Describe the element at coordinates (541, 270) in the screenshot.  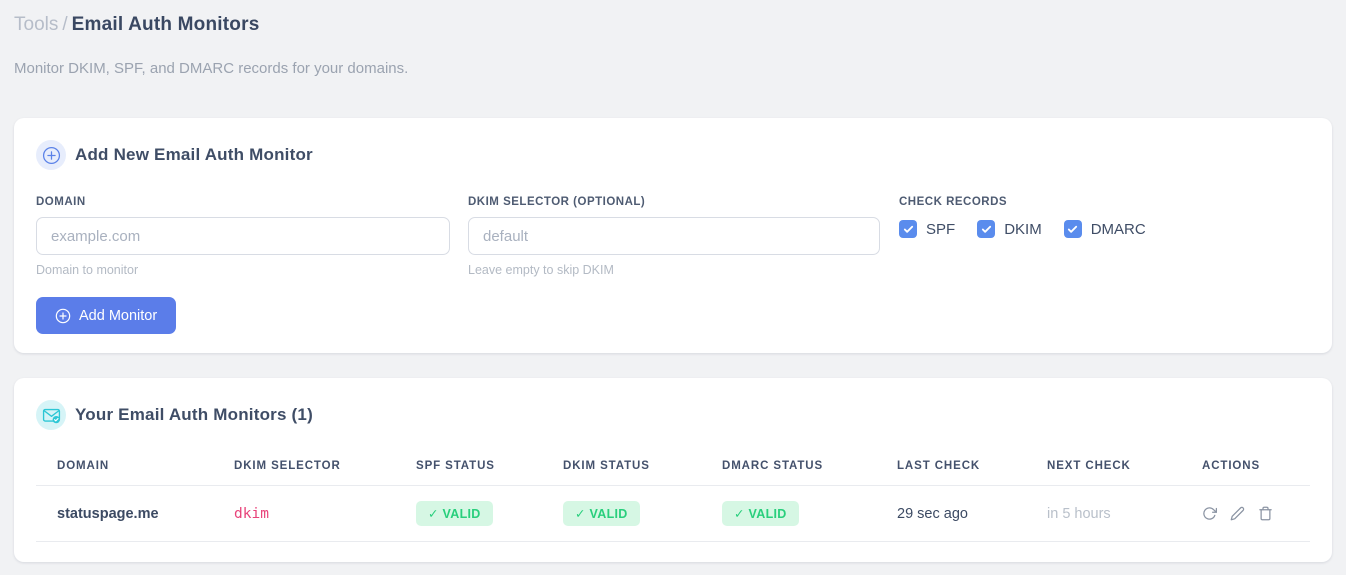
I see `dkim-selector-field-help: Leave empty to skip DKIM` at that location.